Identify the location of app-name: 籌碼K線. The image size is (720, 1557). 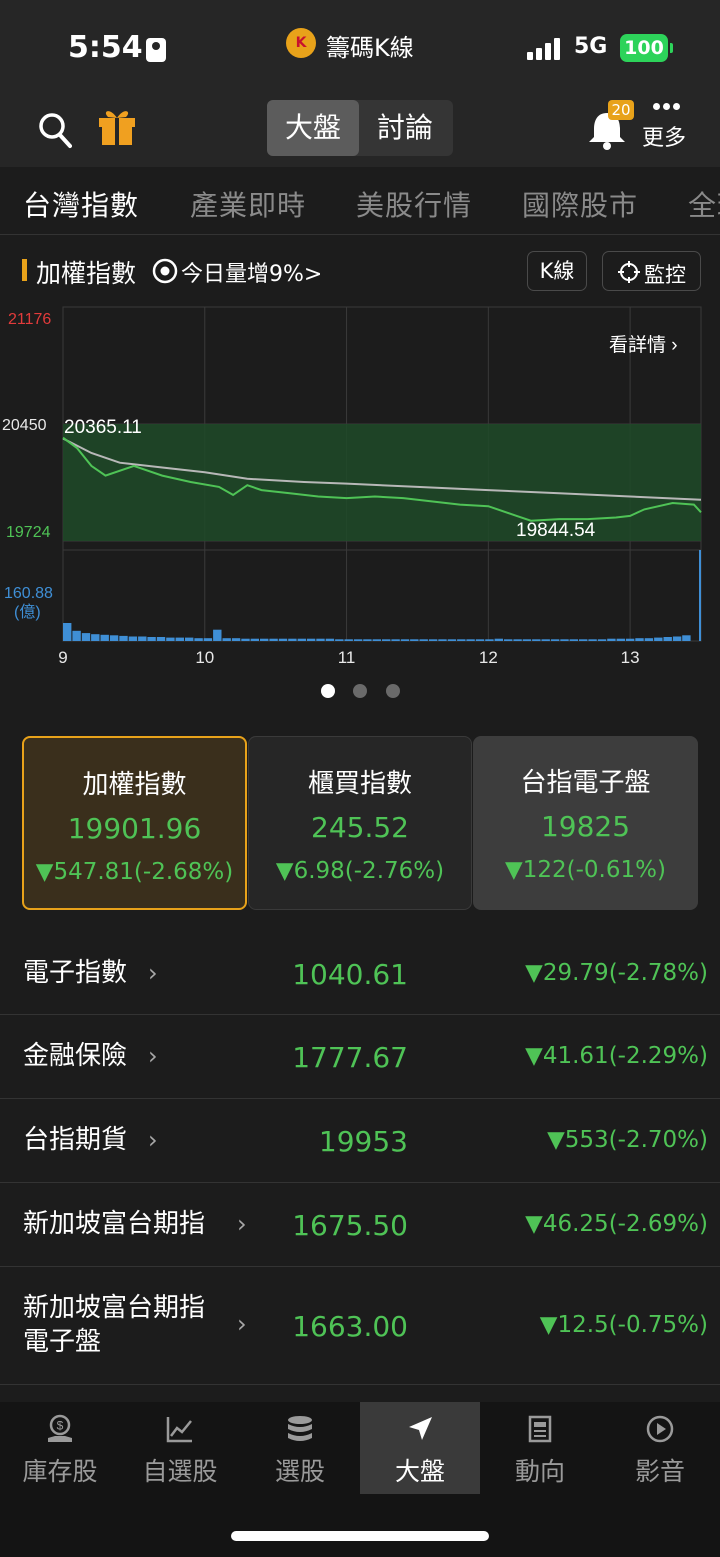
(370, 48).